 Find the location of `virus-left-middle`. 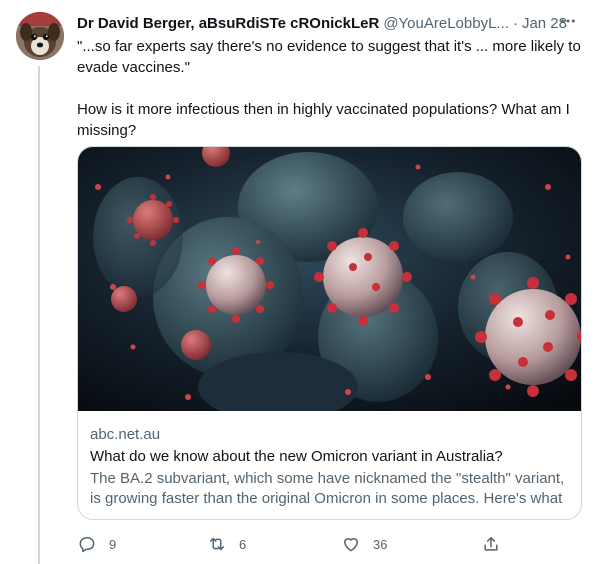

virus-left-middle is located at coordinates (236, 285).